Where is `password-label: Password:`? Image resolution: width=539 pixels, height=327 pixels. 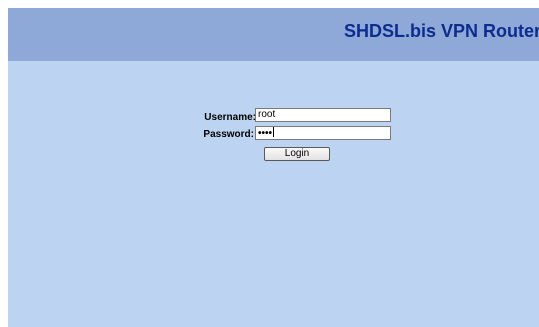 password-label: Password: is located at coordinates (228, 134).